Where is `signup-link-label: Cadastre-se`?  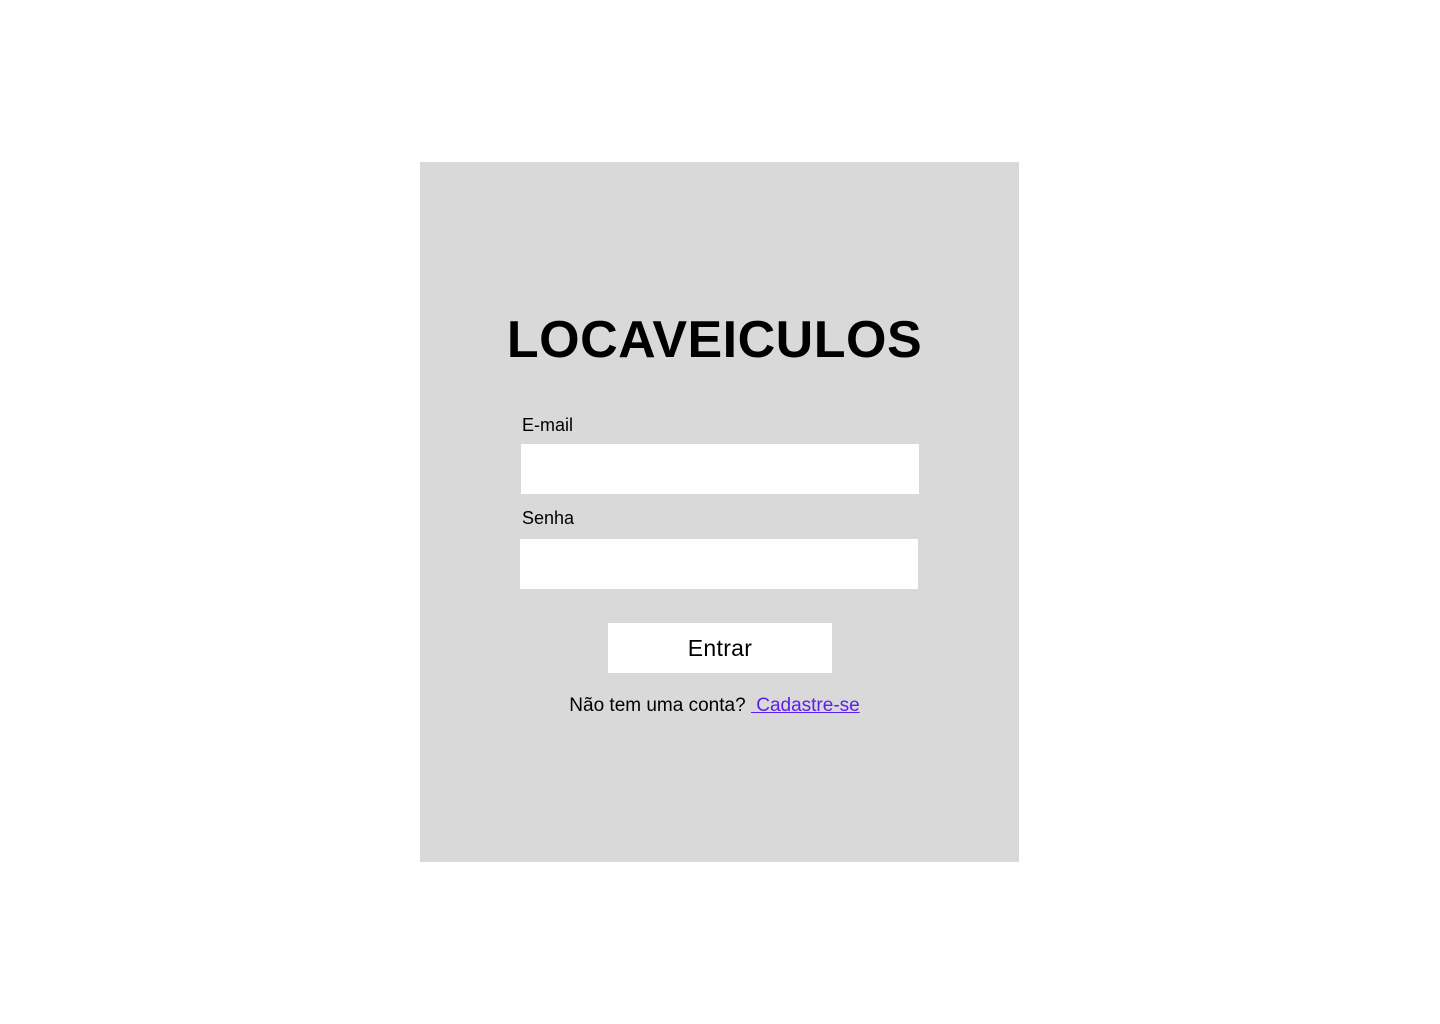 signup-link-label: Cadastre-se is located at coordinates (808, 705).